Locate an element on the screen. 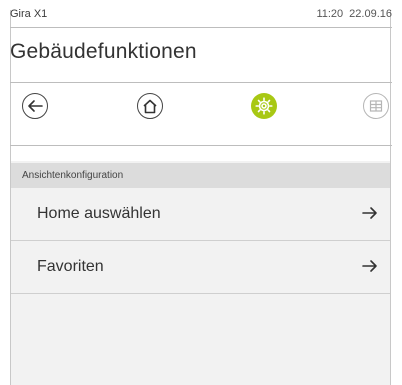  list-item-label: Favoriten is located at coordinates (70, 266).